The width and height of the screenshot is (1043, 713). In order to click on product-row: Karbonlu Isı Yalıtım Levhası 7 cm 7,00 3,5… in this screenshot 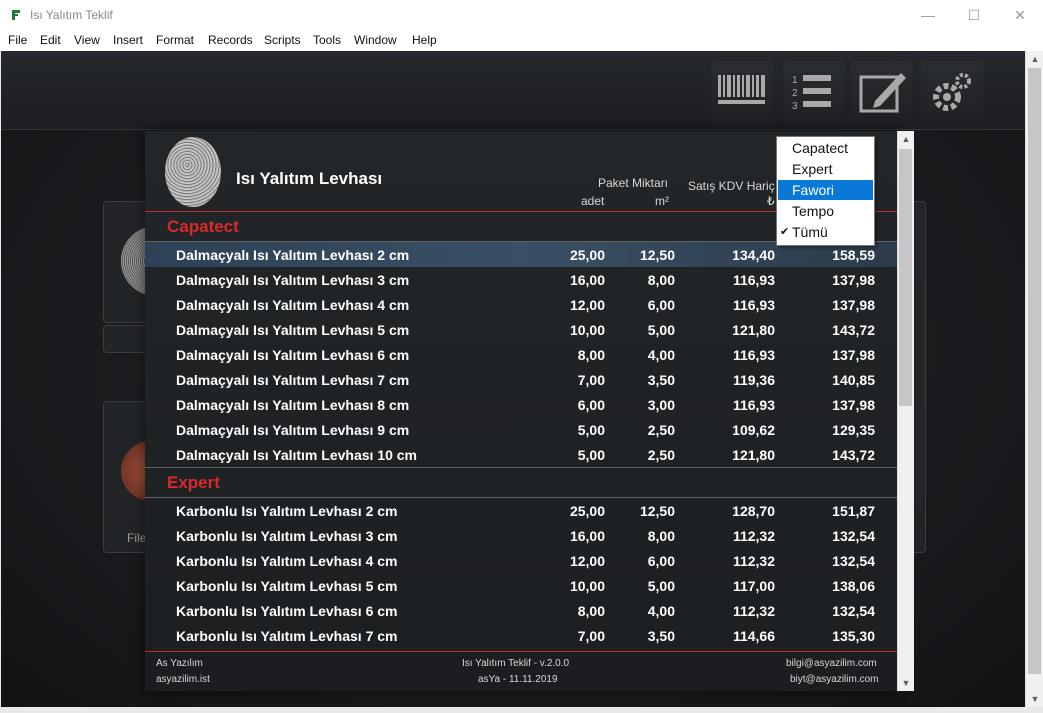, I will do `click(521, 635)`.